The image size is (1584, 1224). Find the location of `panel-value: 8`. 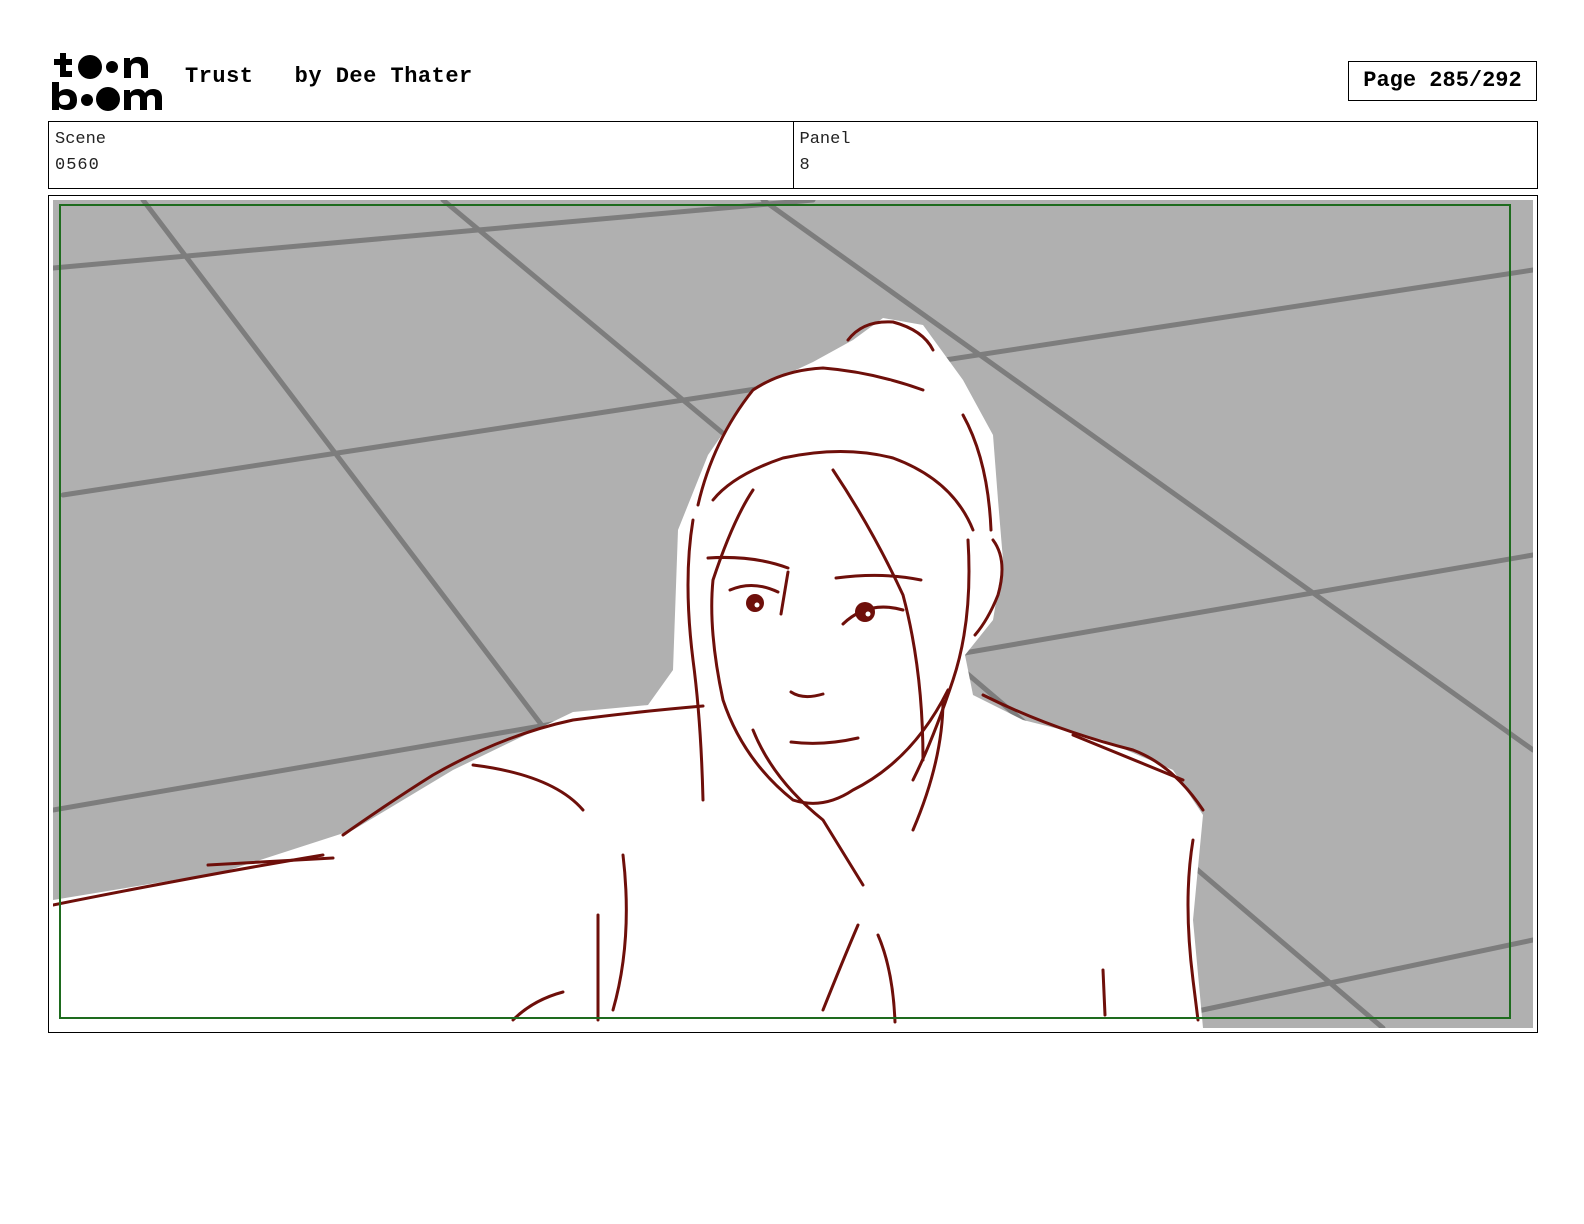

panel-value: 8 is located at coordinates (805, 165).